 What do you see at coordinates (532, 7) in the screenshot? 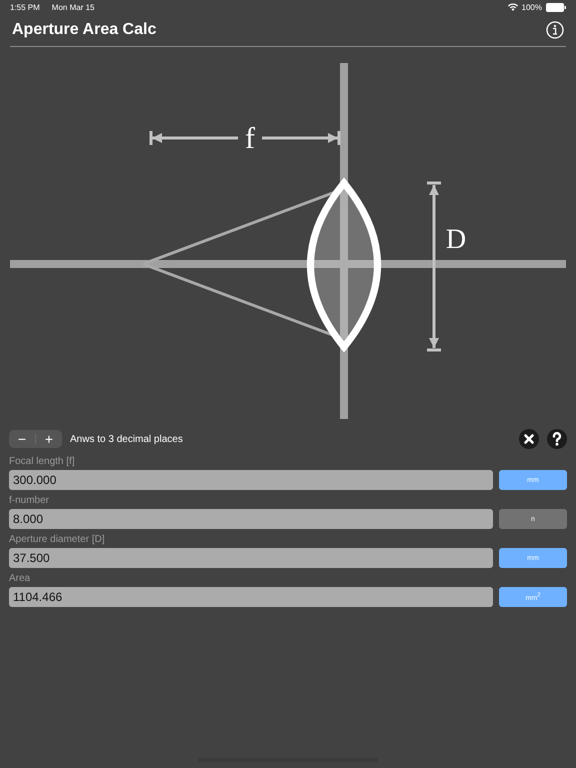
I see `battery-percent: 100%` at bounding box center [532, 7].